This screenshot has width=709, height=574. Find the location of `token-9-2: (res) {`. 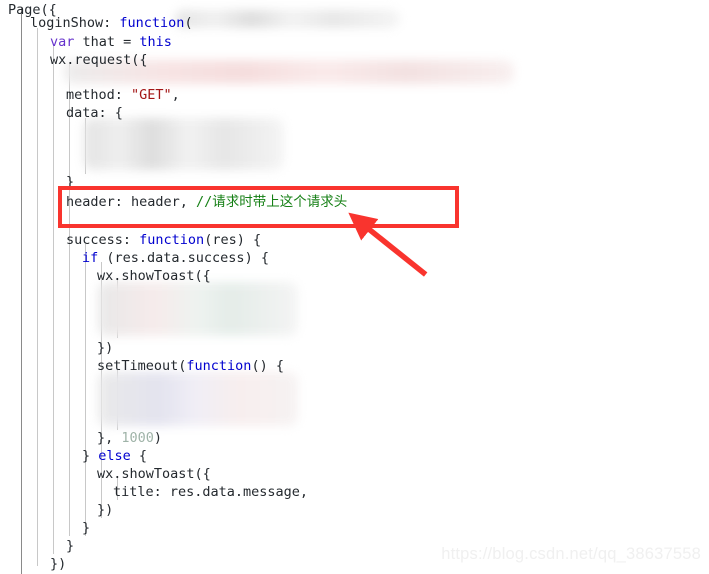

token-9-2: (res) { is located at coordinates (233, 240).